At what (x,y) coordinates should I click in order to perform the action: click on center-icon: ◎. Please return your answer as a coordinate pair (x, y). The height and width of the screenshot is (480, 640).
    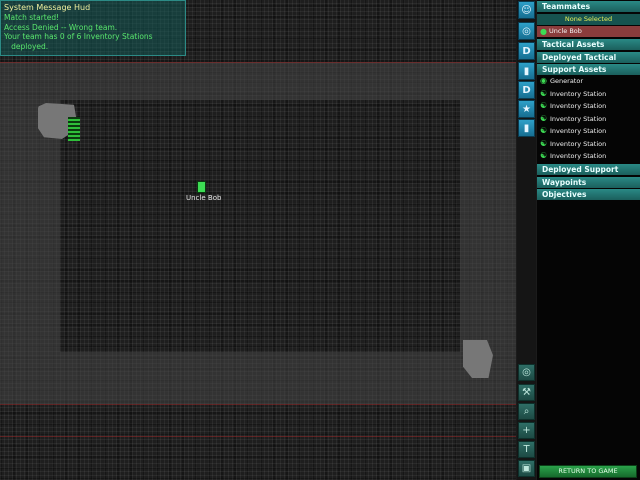
    Looking at the image, I should click on (526, 372).